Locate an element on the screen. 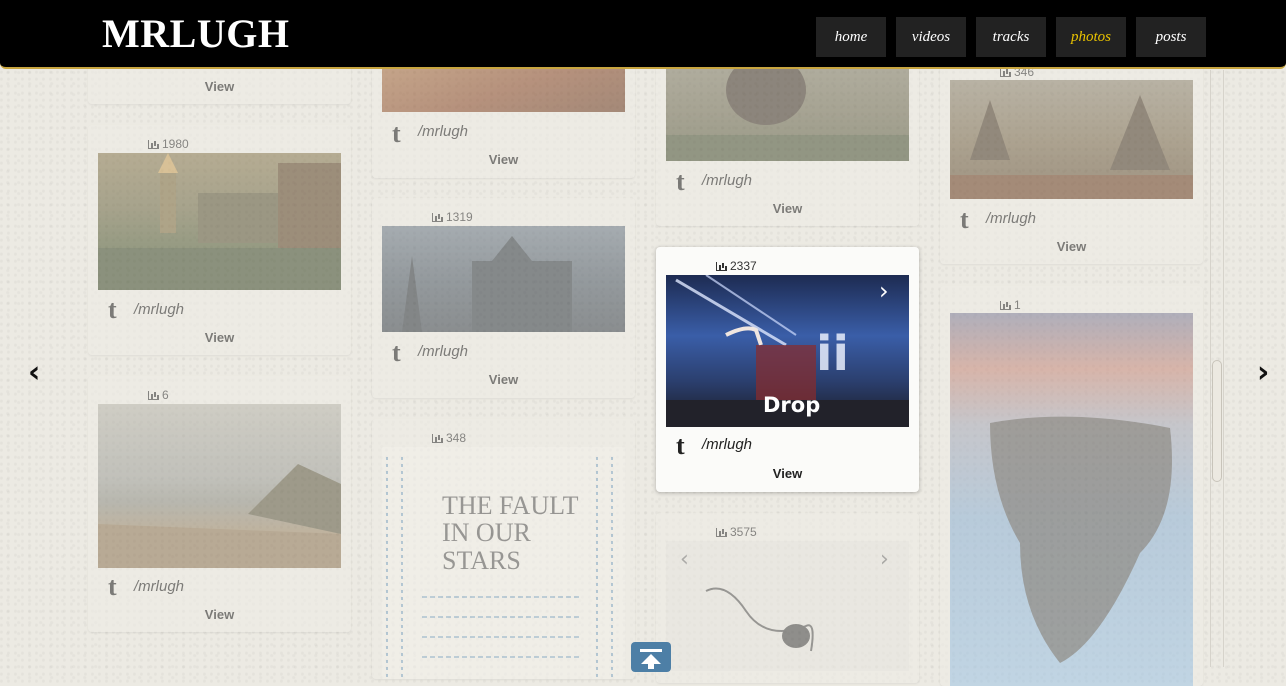  view-count: 1319 is located at coordinates (452, 217).